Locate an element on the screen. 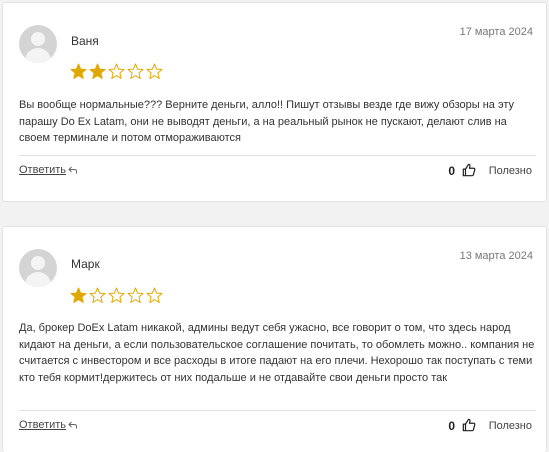 Image resolution: width=549 pixels, height=452 pixels. review-date: 17 марта 2024 is located at coordinates (496, 32).